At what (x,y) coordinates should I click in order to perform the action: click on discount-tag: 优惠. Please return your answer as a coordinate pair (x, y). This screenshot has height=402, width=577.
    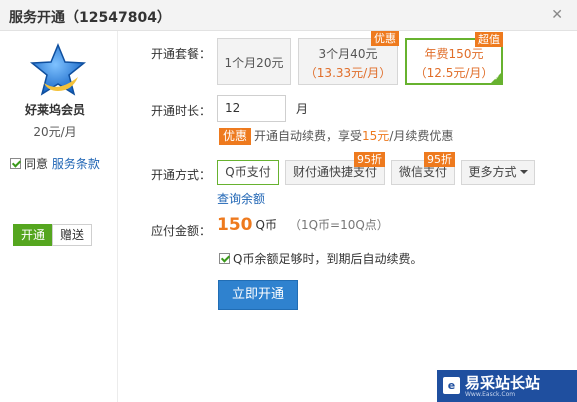
    Looking at the image, I should click on (385, 38).